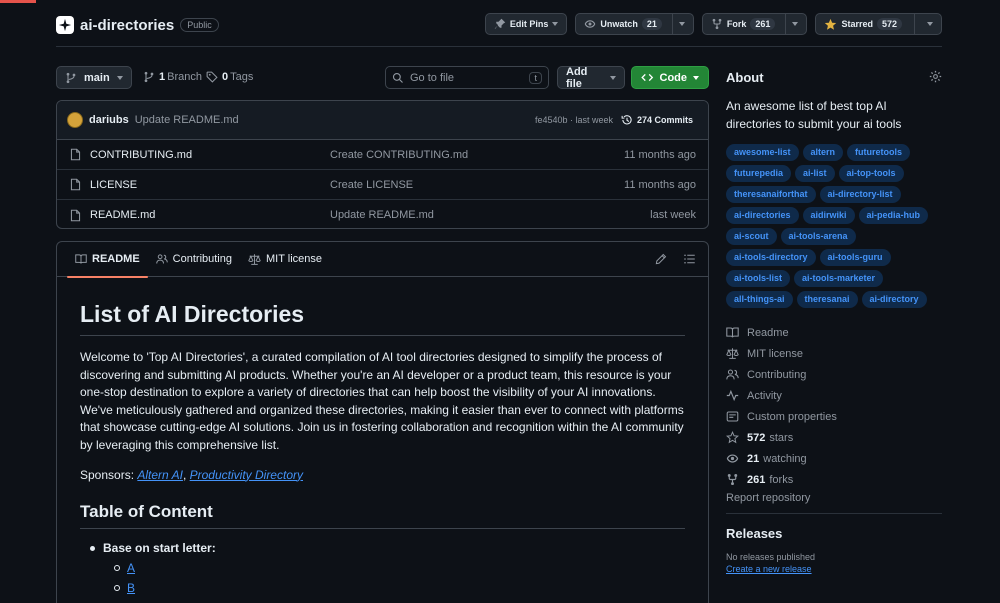 The image size is (1000, 603). What do you see at coordinates (246, 475) in the screenshot?
I see `sponsor-link-productivity: Productivity Directory` at bounding box center [246, 475].